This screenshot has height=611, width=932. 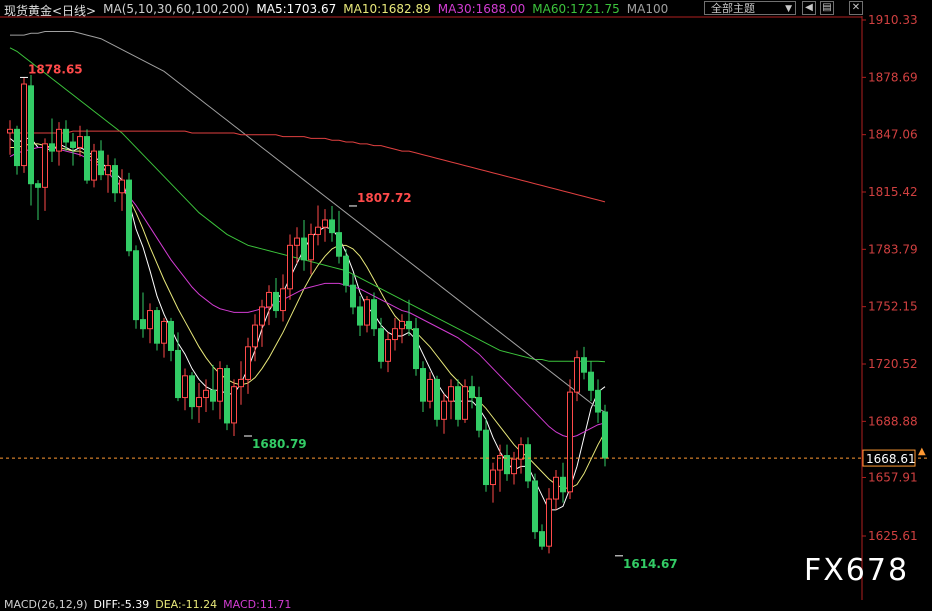 What do you see at coordinates (893, 20) in the screenshot?
I see `y-tick-label: 1910.33` at bounding box center [893, 20].